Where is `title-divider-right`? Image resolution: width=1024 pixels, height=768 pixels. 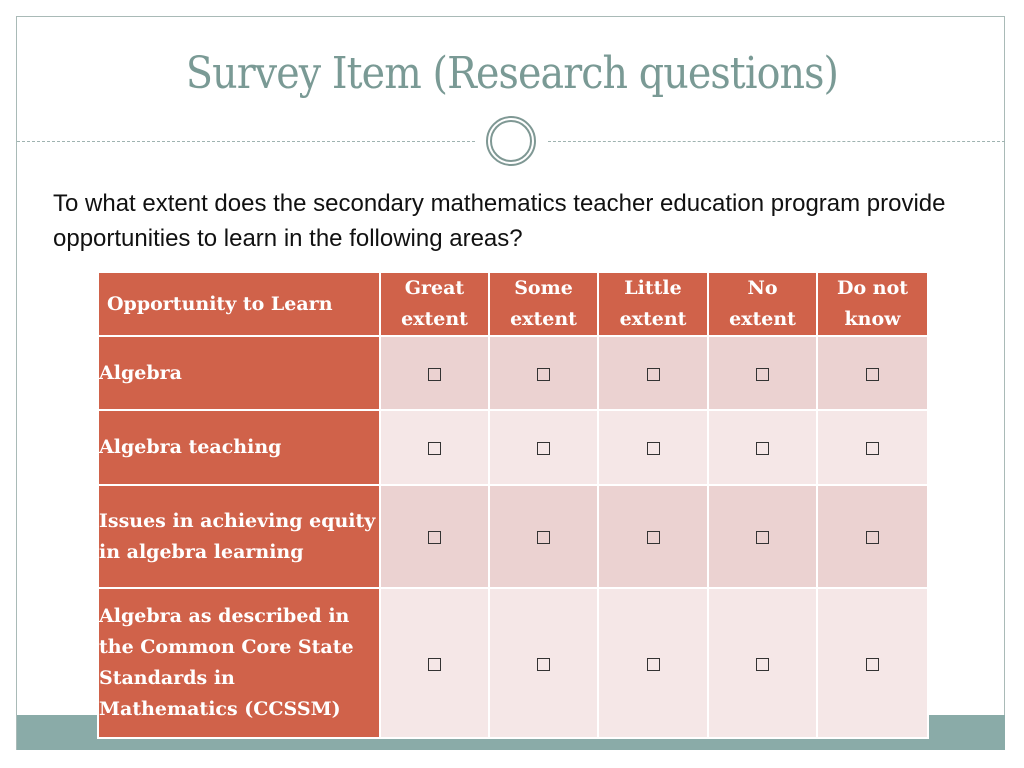 title-divider-right is located at coordinates (776, 141).